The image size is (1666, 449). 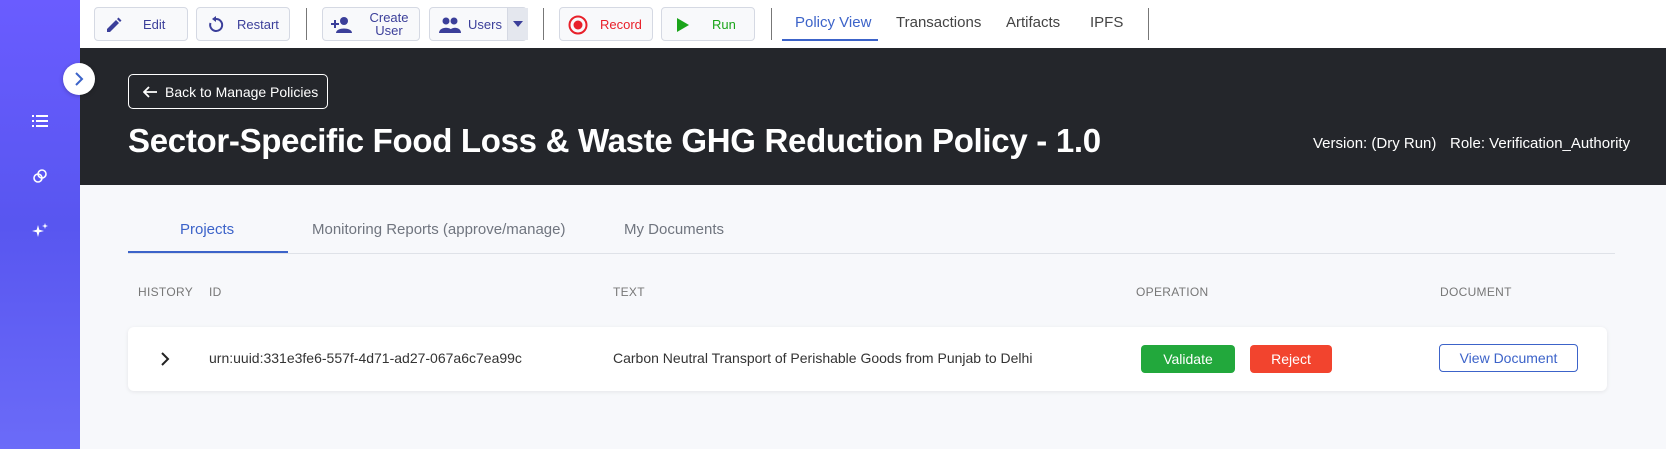 I want to click on column-header-id: ID, so click(x=215, y=292).